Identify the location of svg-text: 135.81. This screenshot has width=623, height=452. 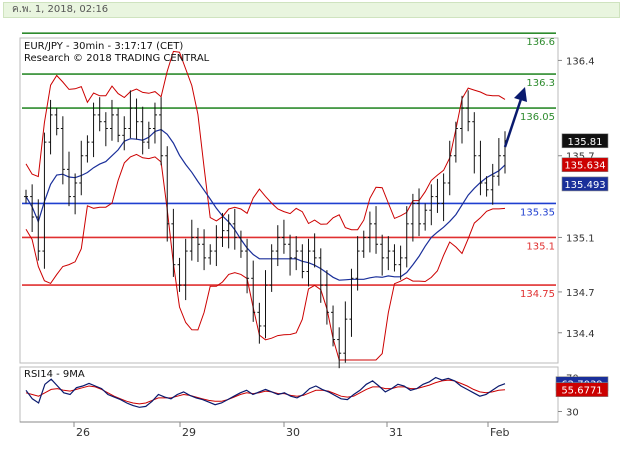
(585, 142).